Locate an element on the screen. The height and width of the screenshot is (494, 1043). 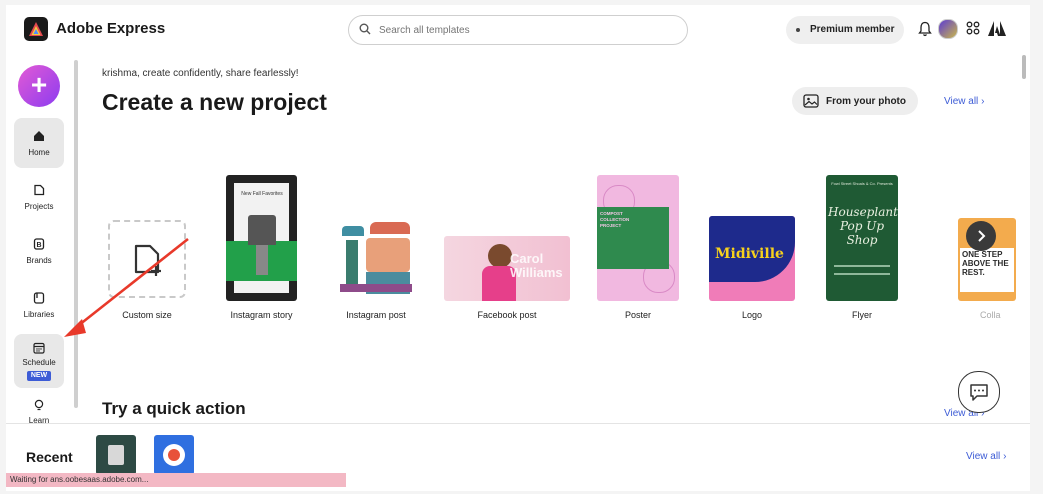
recent-view-all-link: View all › is located at coordinates (986, 456).